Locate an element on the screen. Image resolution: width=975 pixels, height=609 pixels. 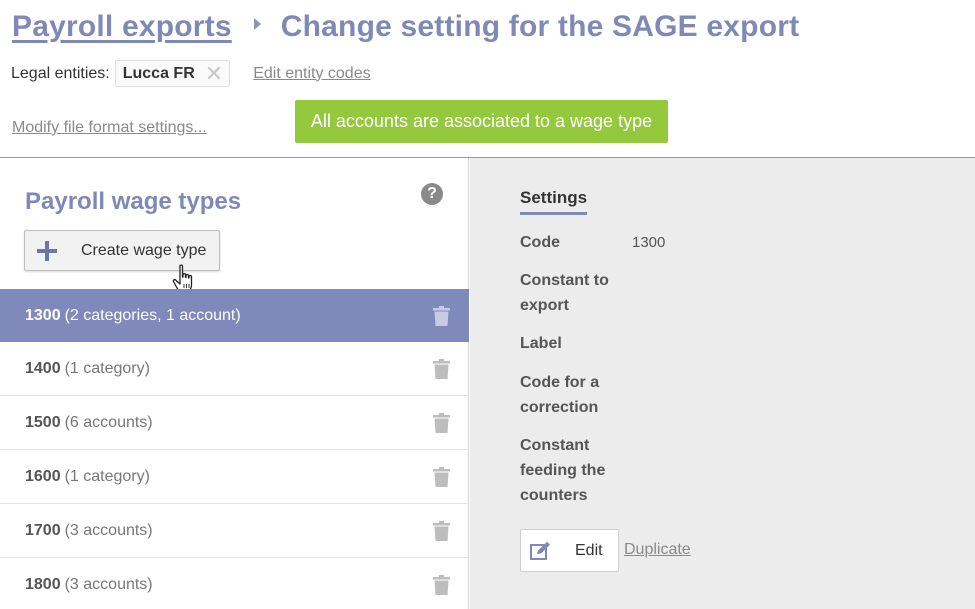
remove-entity-close-icon: ✕ is located at coordinates (214, 73).